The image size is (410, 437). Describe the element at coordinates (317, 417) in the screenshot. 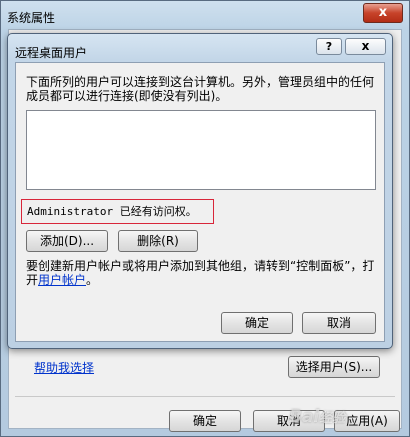

I see `watermark-logo: Bai经验` at that location.